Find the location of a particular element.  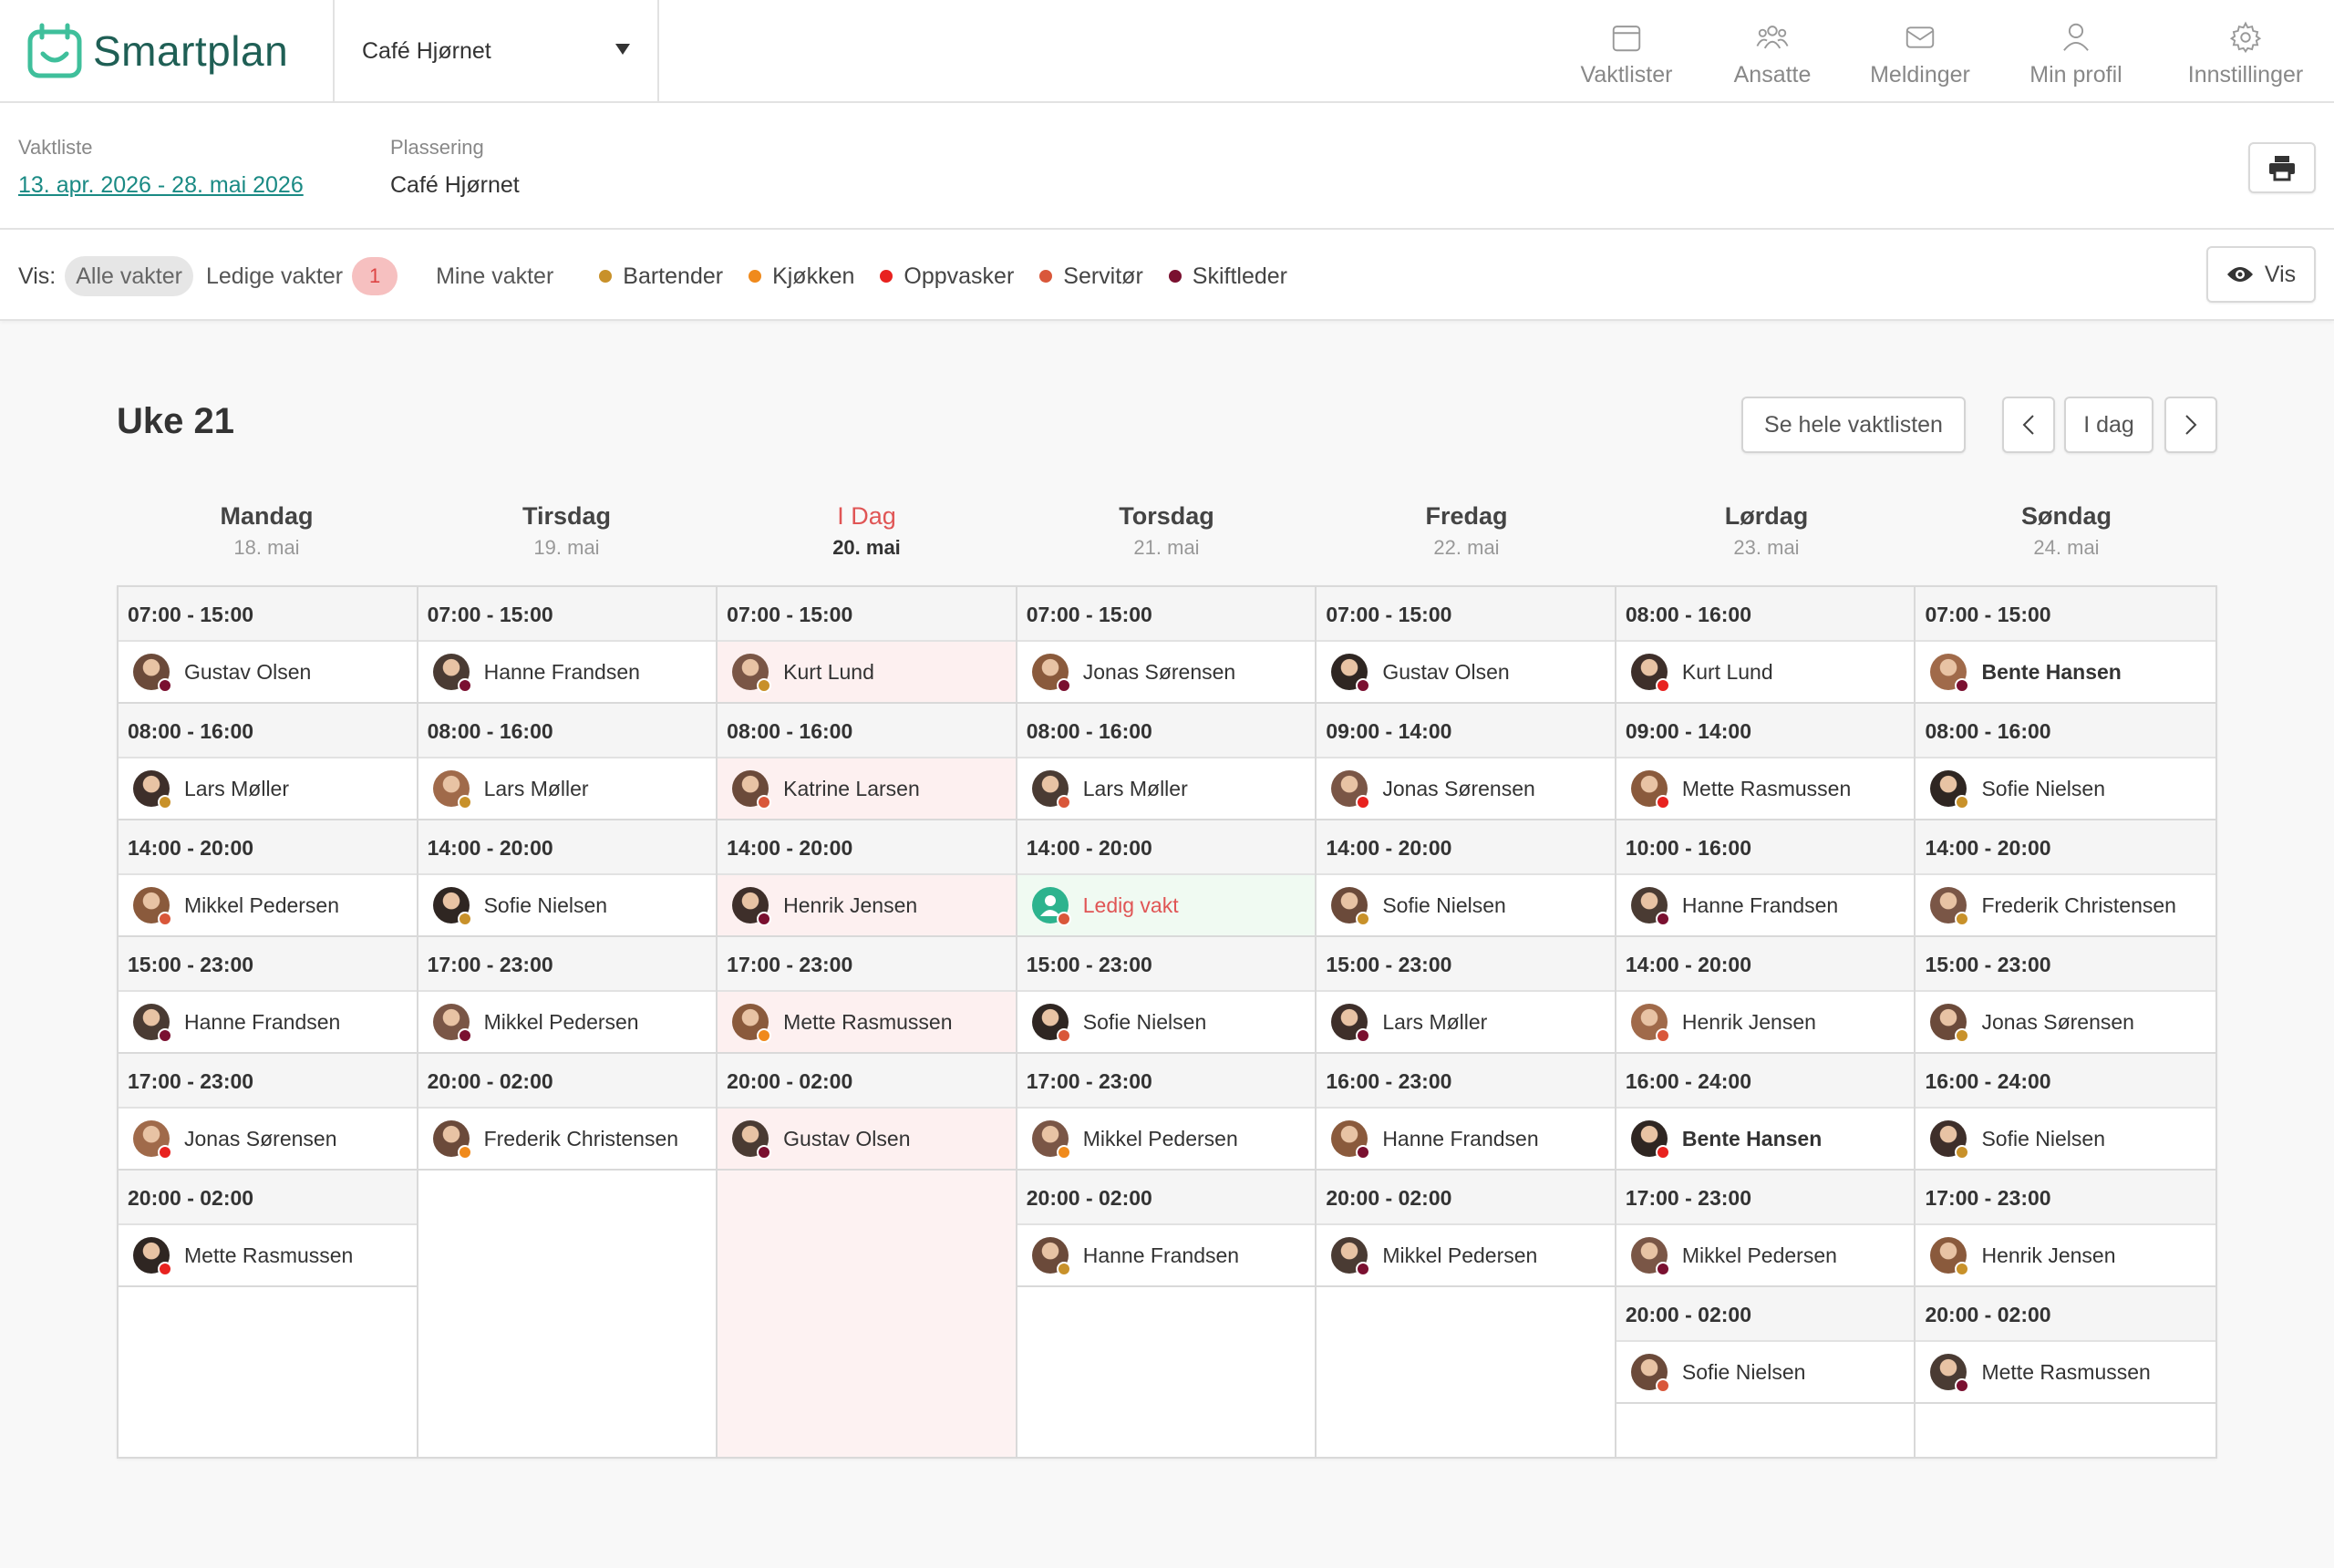

view-options-button: Vis is located at coordinates (2261, 274).